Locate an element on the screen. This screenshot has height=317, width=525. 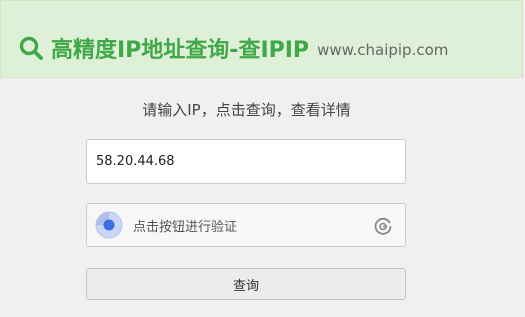
form-instruction: 请输入IP，点击查询，查看详情 is located at coordinates (246, 110).